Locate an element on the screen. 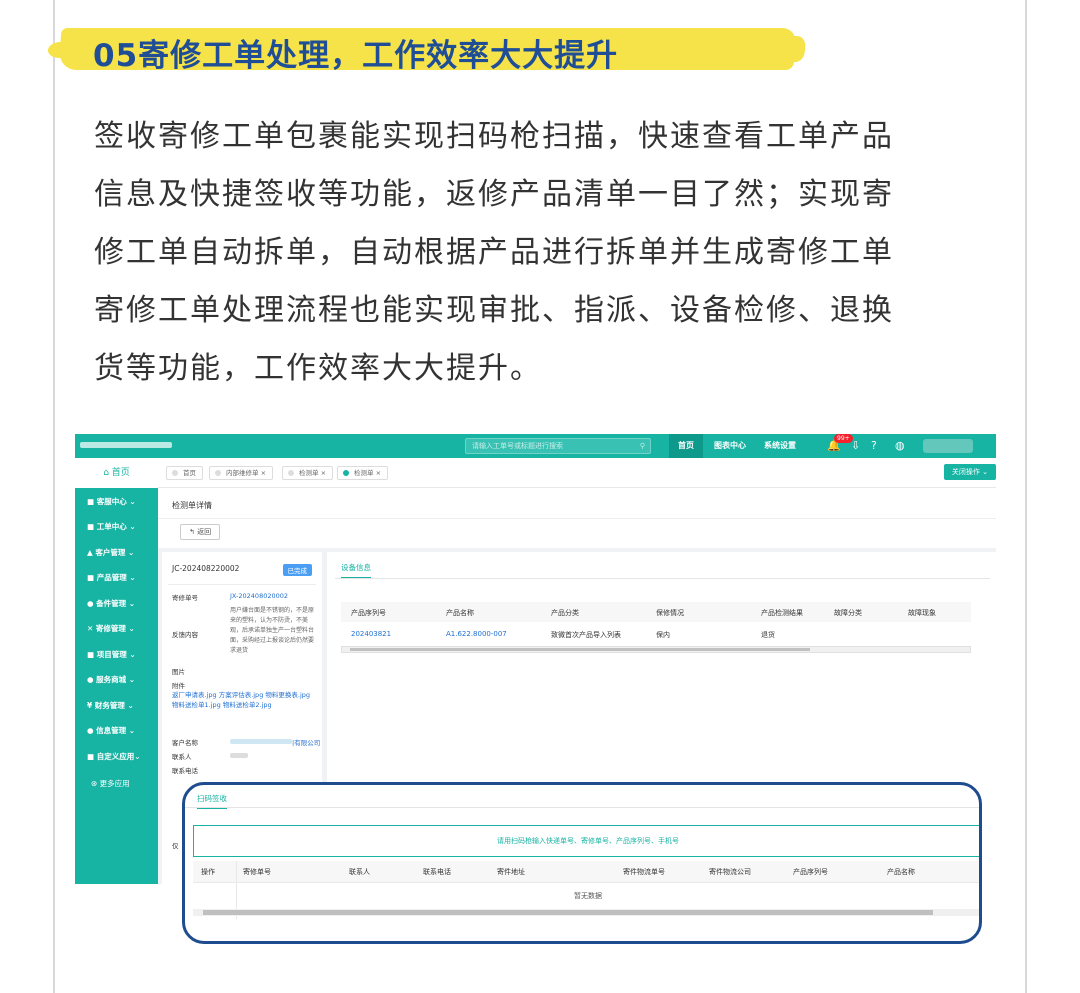  column-header: 联系电话 is located at coordinates (437, 872).